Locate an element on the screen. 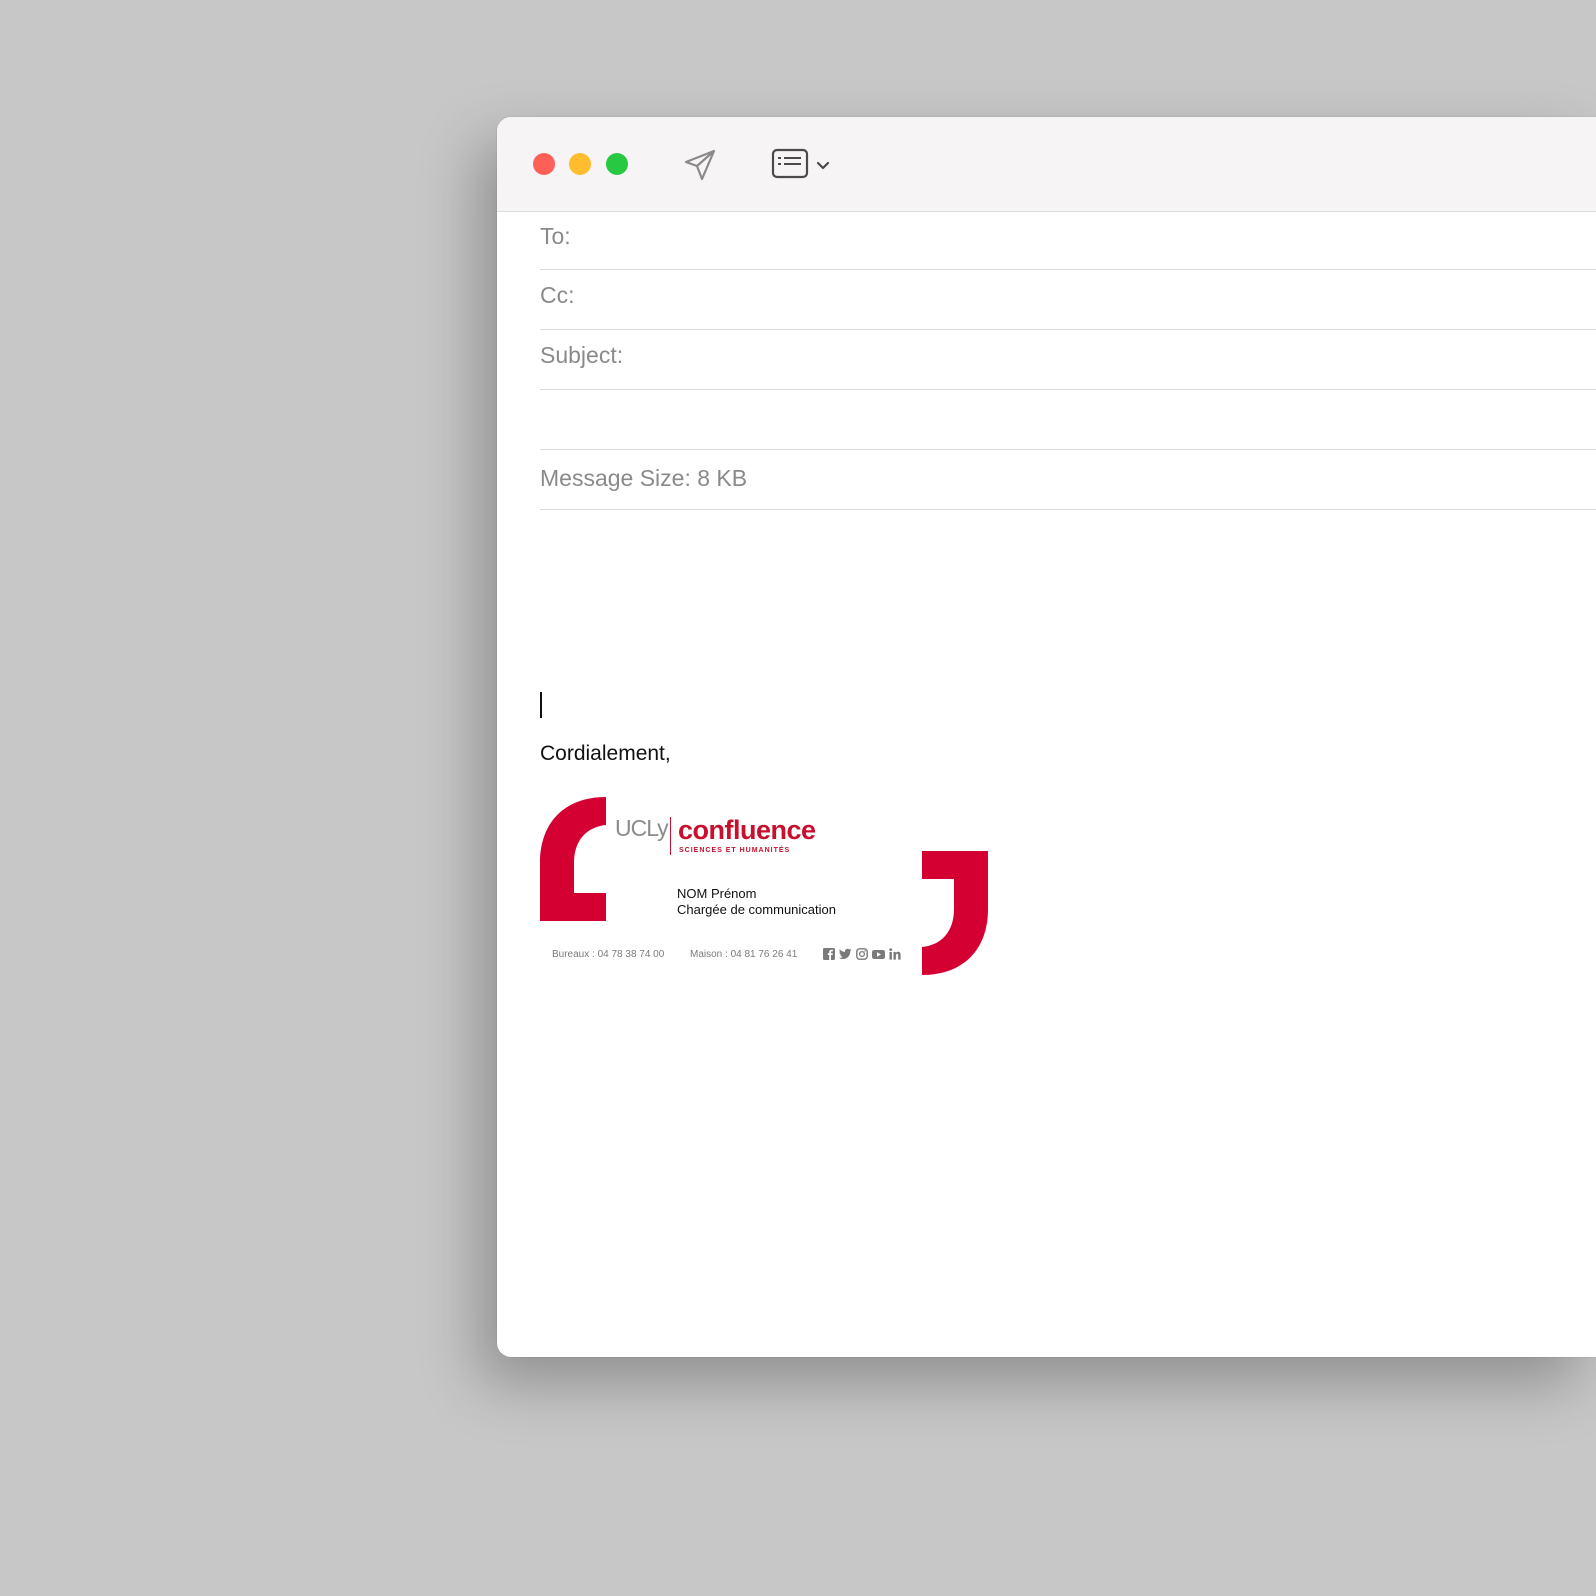 This screenshot has width=1596, height=1596. left-bracket-graphic is located at coordinates (573, 859).